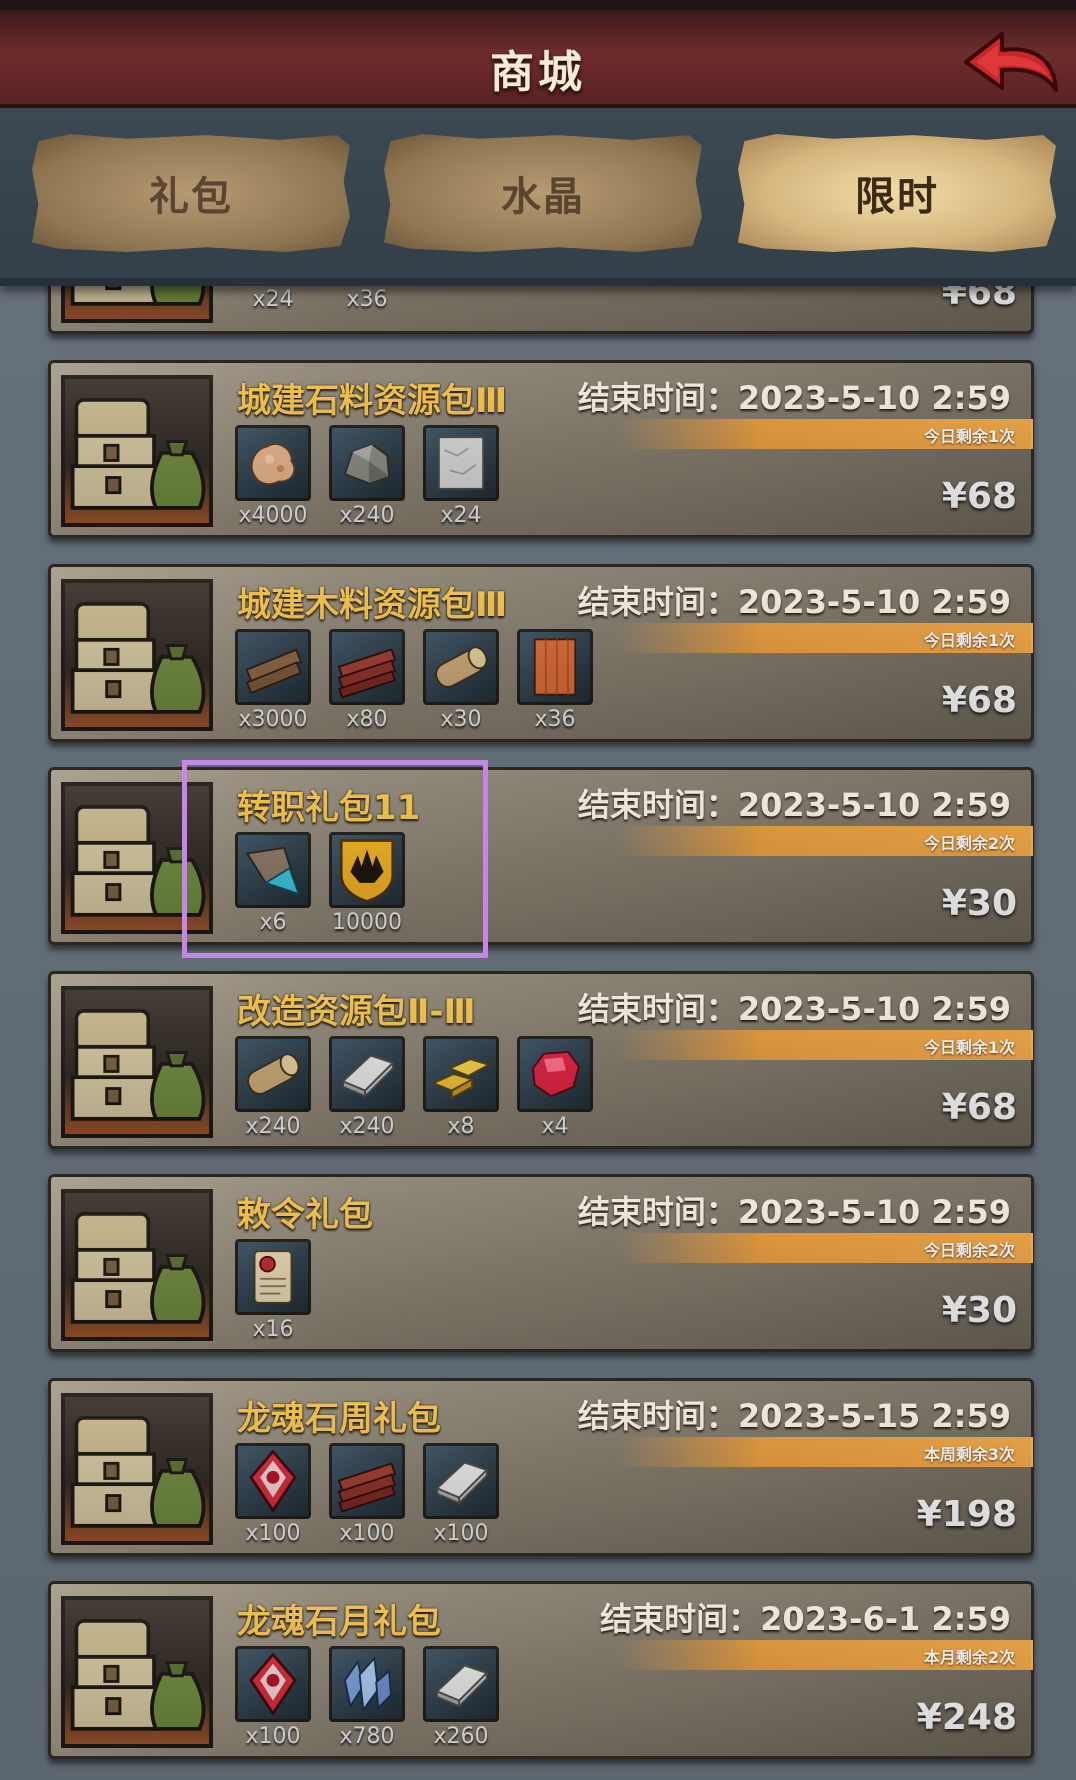 This screenshot has height=1780, width=1076. I want to click on reward-item: x36, so click(555, 683).